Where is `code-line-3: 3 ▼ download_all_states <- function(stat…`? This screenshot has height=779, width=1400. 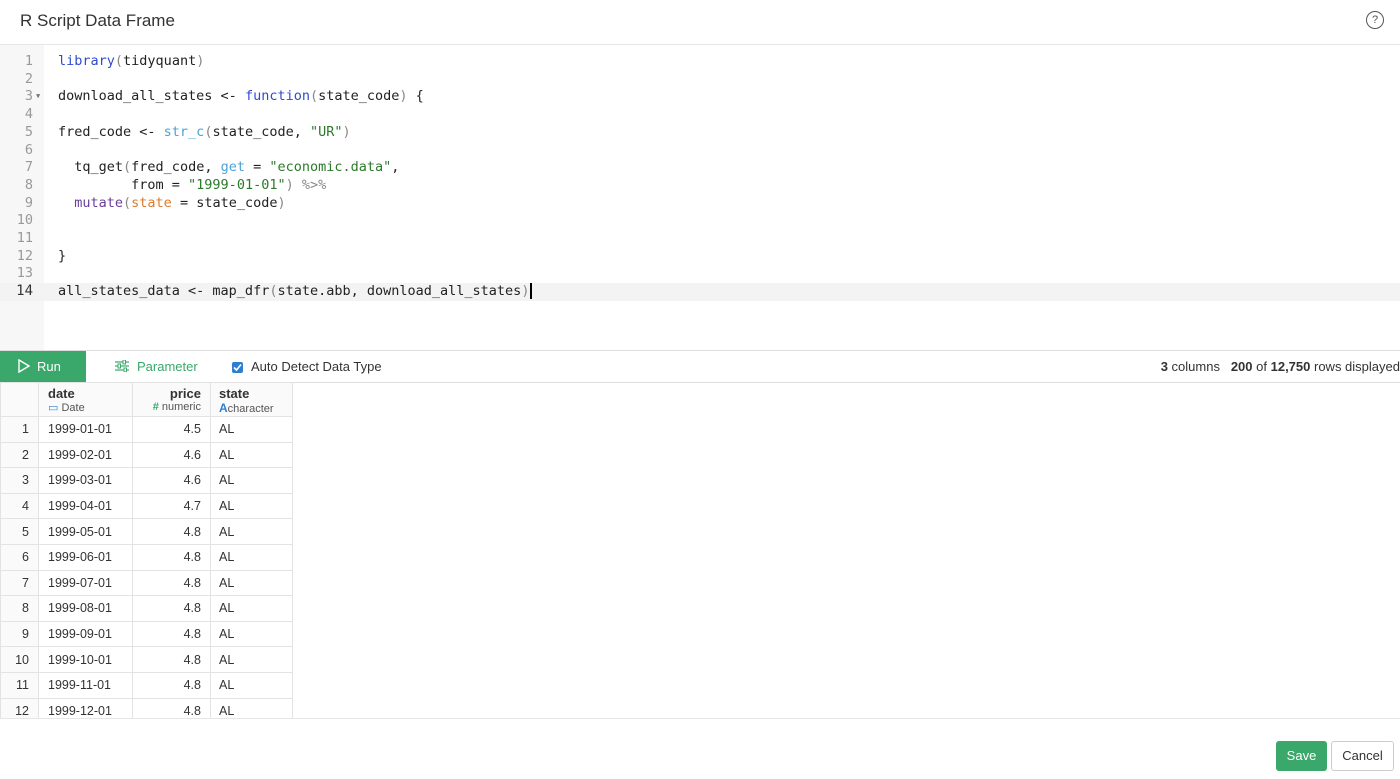
code-line-3: 3 ▼ download_all_states <- function(stat… is located at coordinates (700, 97).